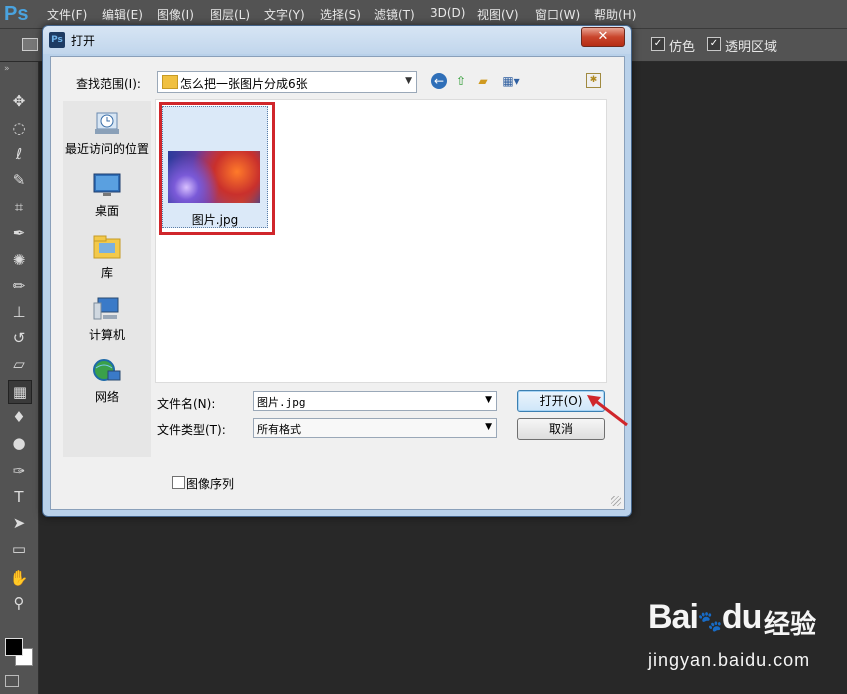 This screenshot has width=847, height=694. What do you see at coordinates (19, 180) in the screenshot?
I see `quick-select-tool-icon: ✎` at bounding box center [19, 180].